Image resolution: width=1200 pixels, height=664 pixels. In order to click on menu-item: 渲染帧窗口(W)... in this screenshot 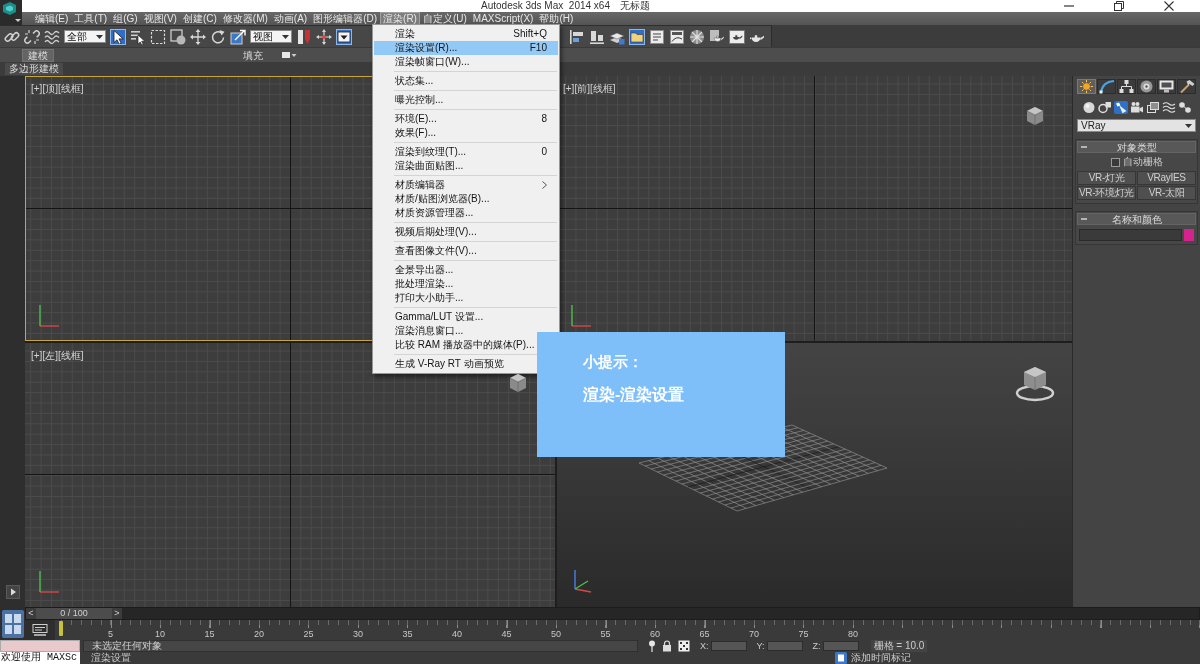, I will do `click(466, 62)`.